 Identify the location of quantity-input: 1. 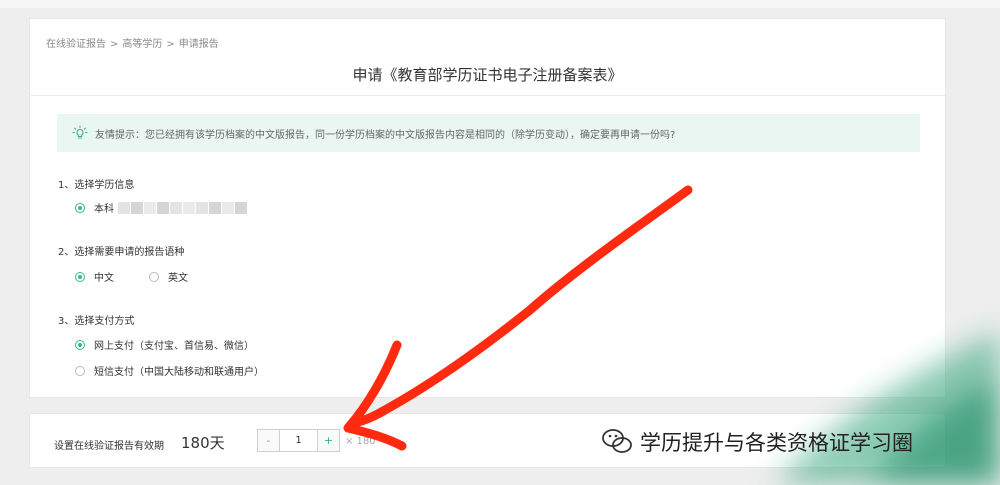
(298, 440).